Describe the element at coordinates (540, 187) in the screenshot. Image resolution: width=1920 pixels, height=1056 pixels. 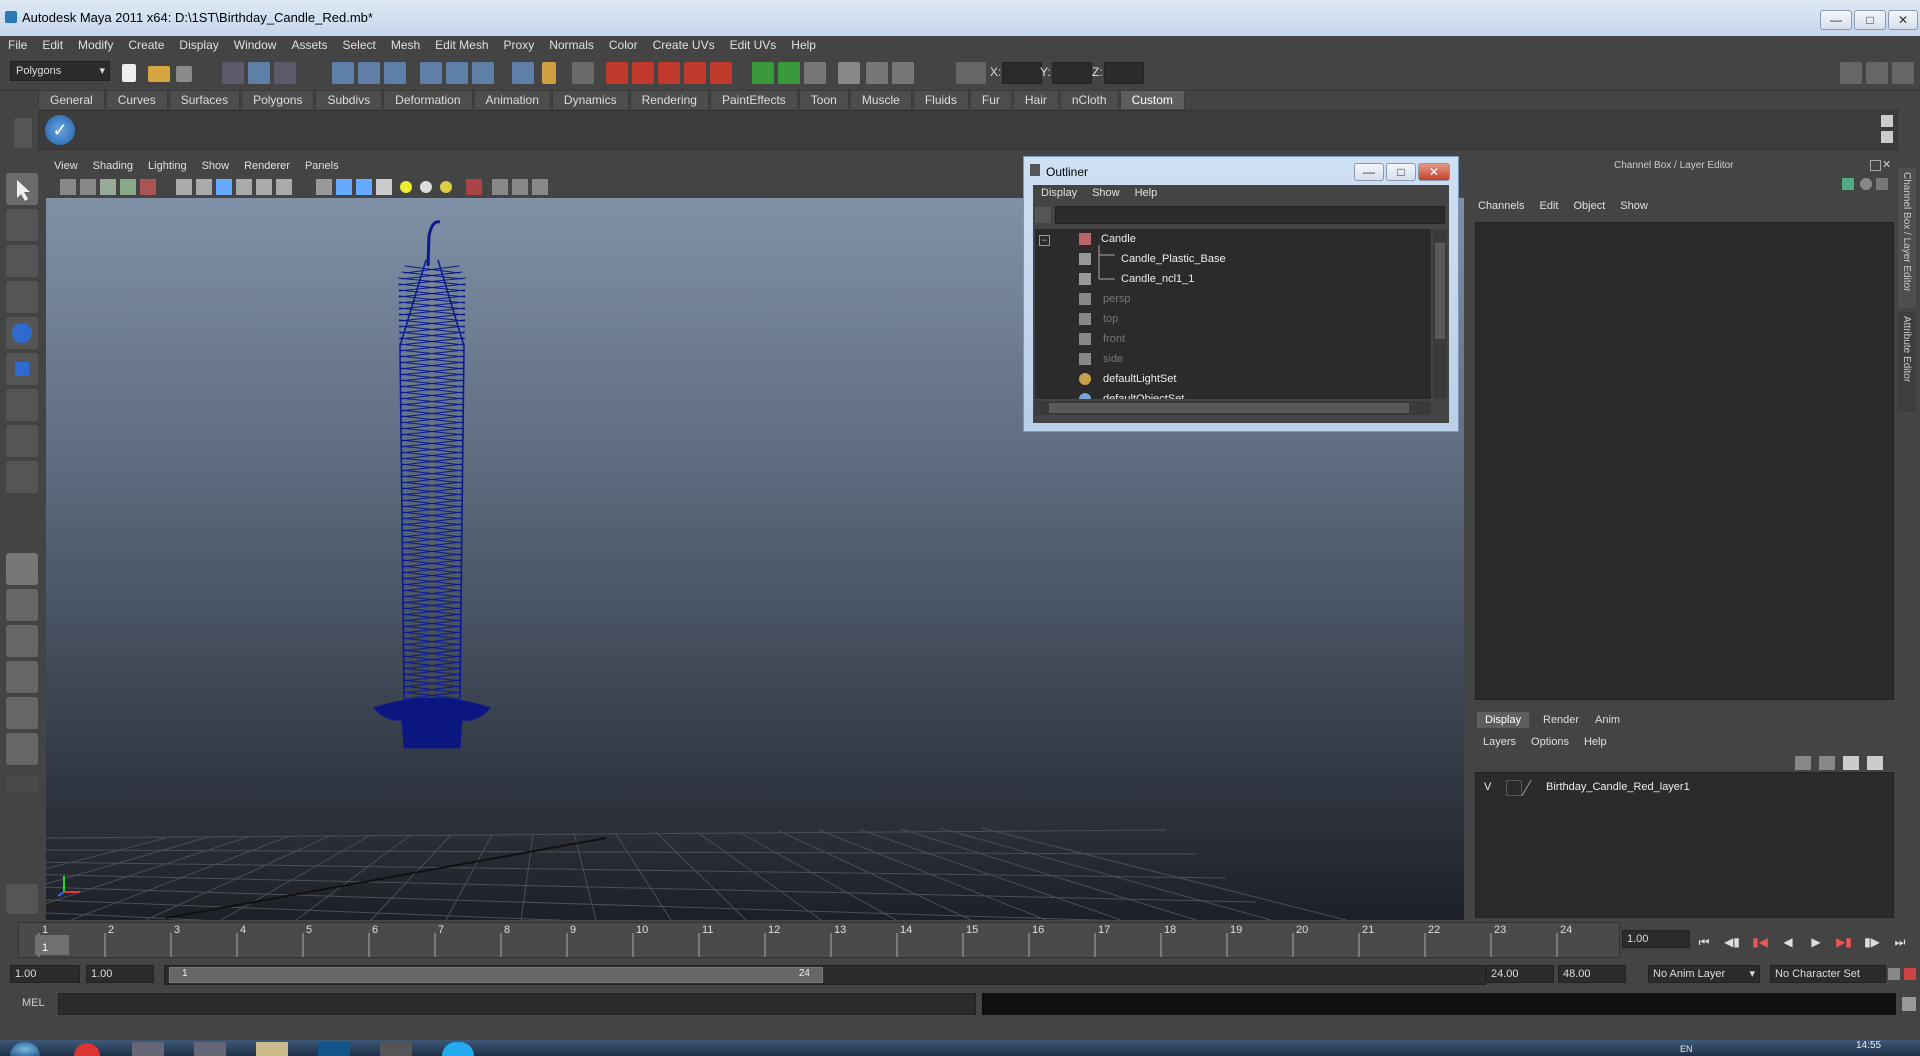
I see `hud-icon` at that location.